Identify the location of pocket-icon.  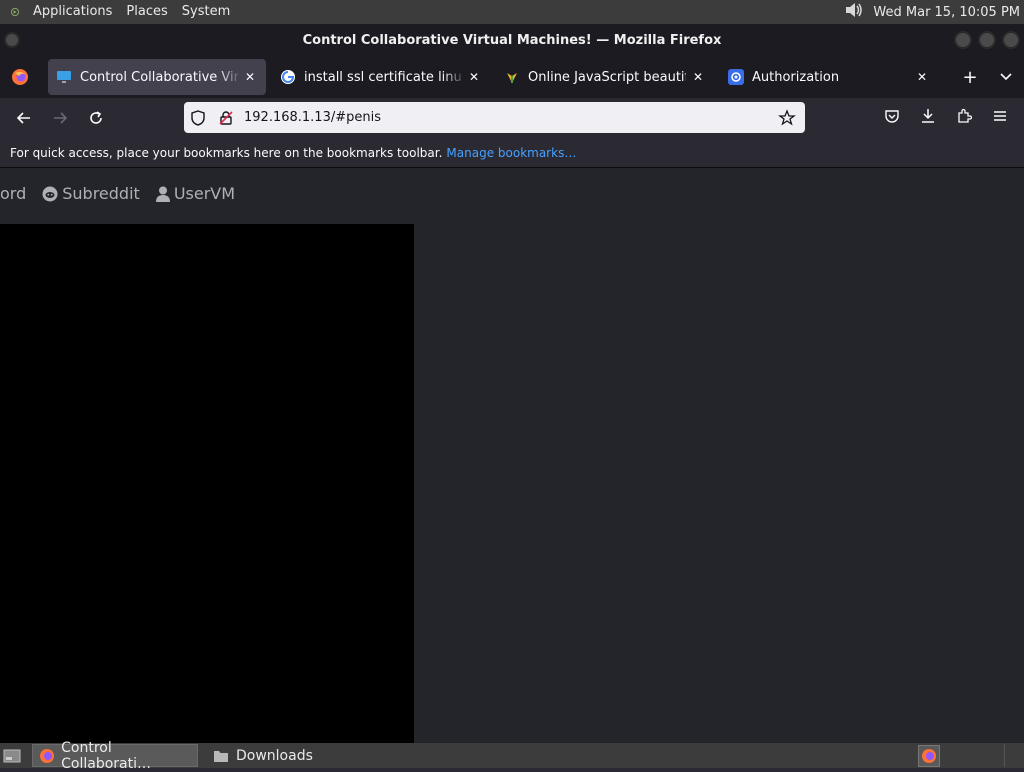
(892, 116).